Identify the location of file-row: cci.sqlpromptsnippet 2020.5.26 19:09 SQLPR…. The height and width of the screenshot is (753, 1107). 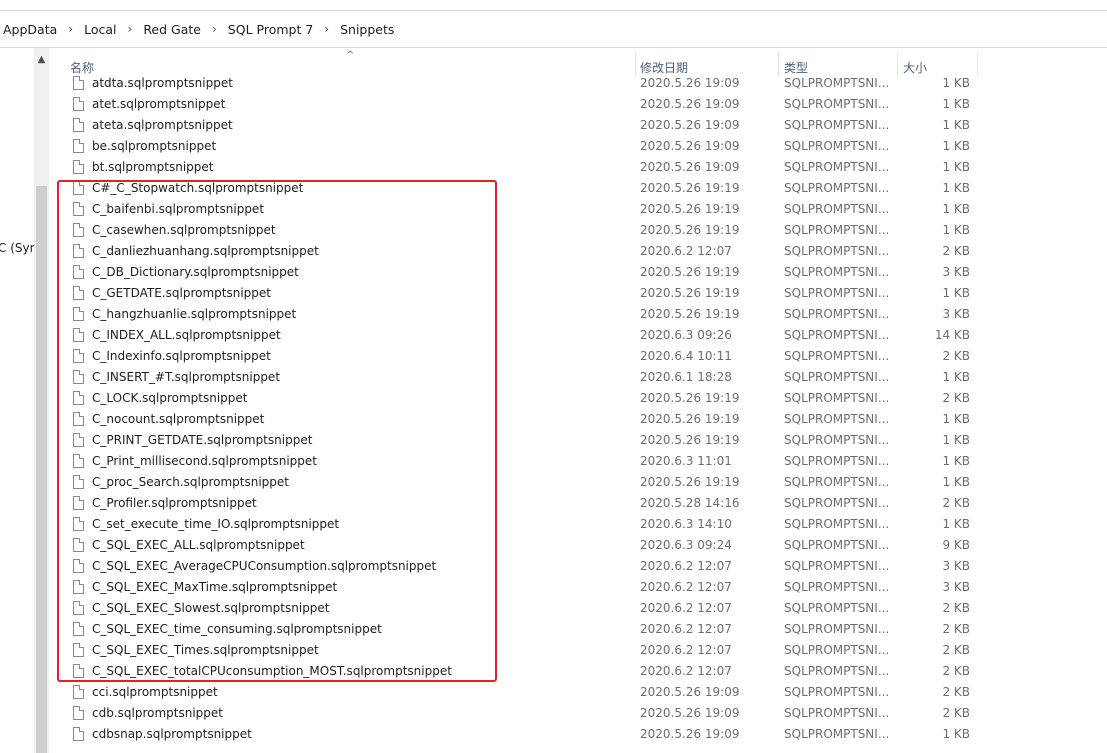
(579, 692).